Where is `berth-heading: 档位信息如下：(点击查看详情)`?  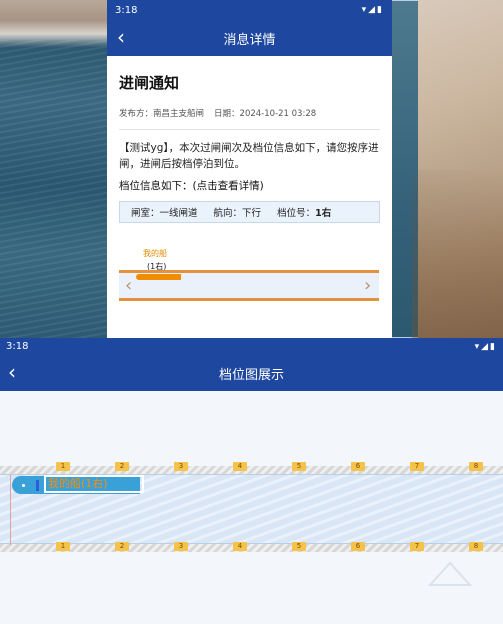
berth-heading: 档位信息如下：(点击查看详情) is located at coordinates (191, 186).